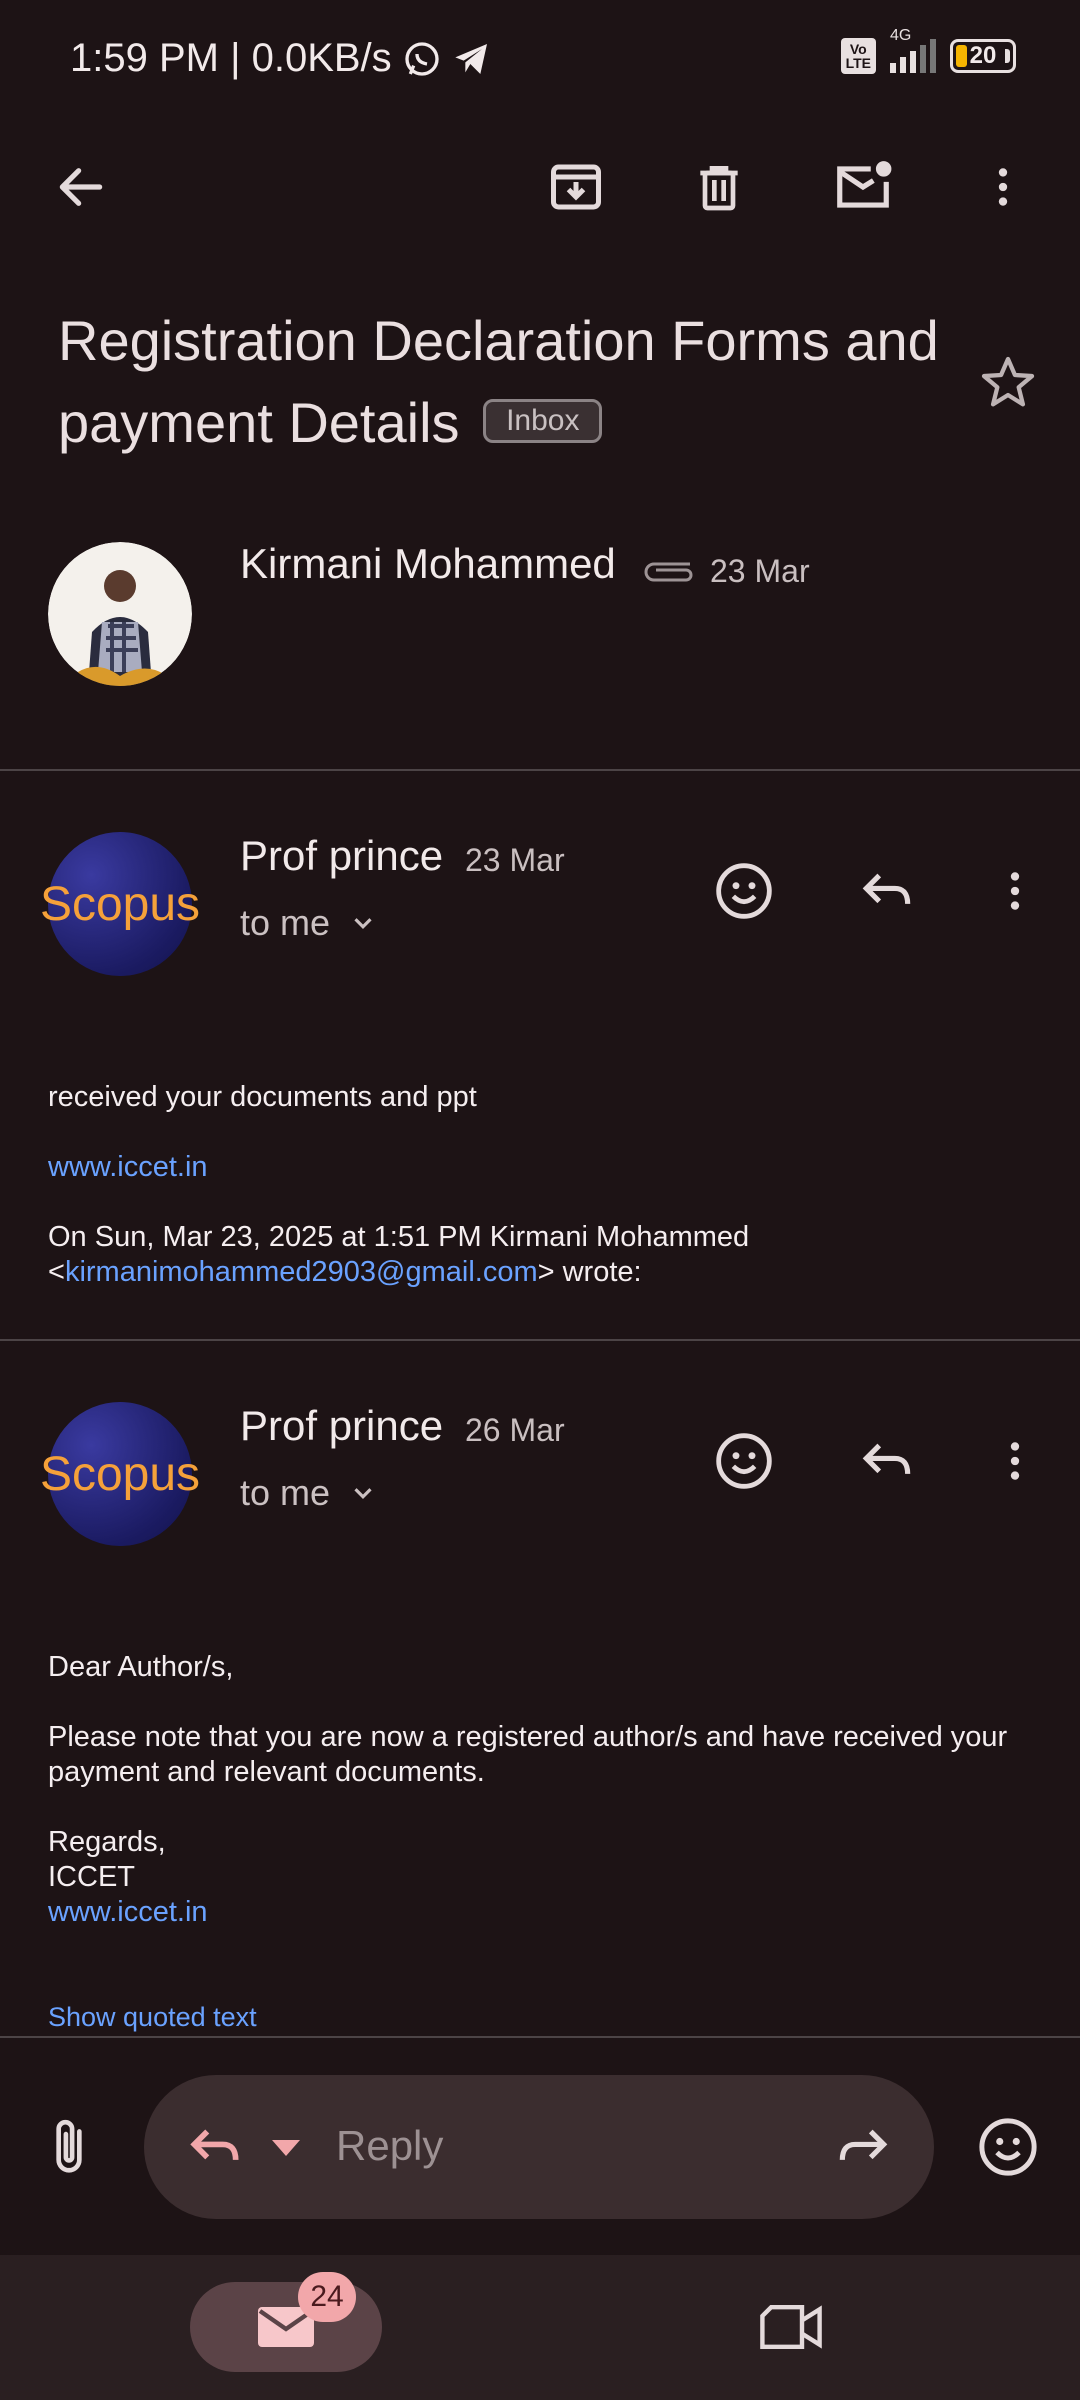 The width and height of the screenshot is (1080, 2400). Describe the element at coordinates (389, 2146) in the screenshot. I see `reply-placeholder: Reply` at that location.